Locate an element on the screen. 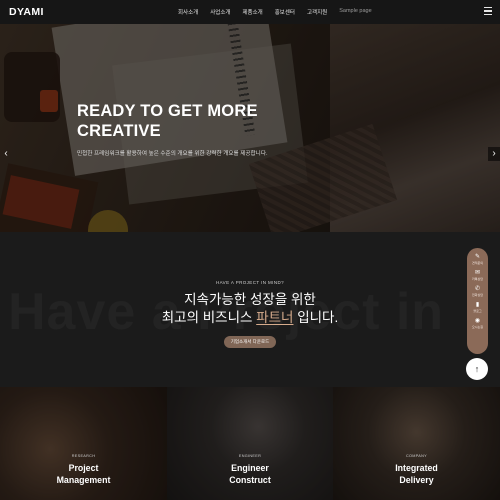 This screenshot has height=500, width=500. tile-engineer-construct: ENGINEER Engineer Construct is located at coordinates (250, 443).